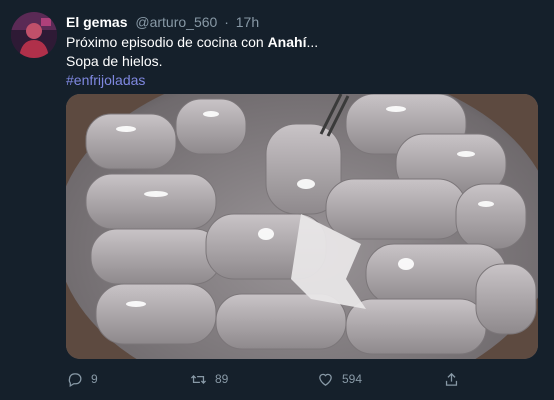 This screenshot has height=400, width=554. What do you see at coordinates (176, 22) in the screenshot?
I see `handle: @arturo_560` at bounding box center [176, 22].